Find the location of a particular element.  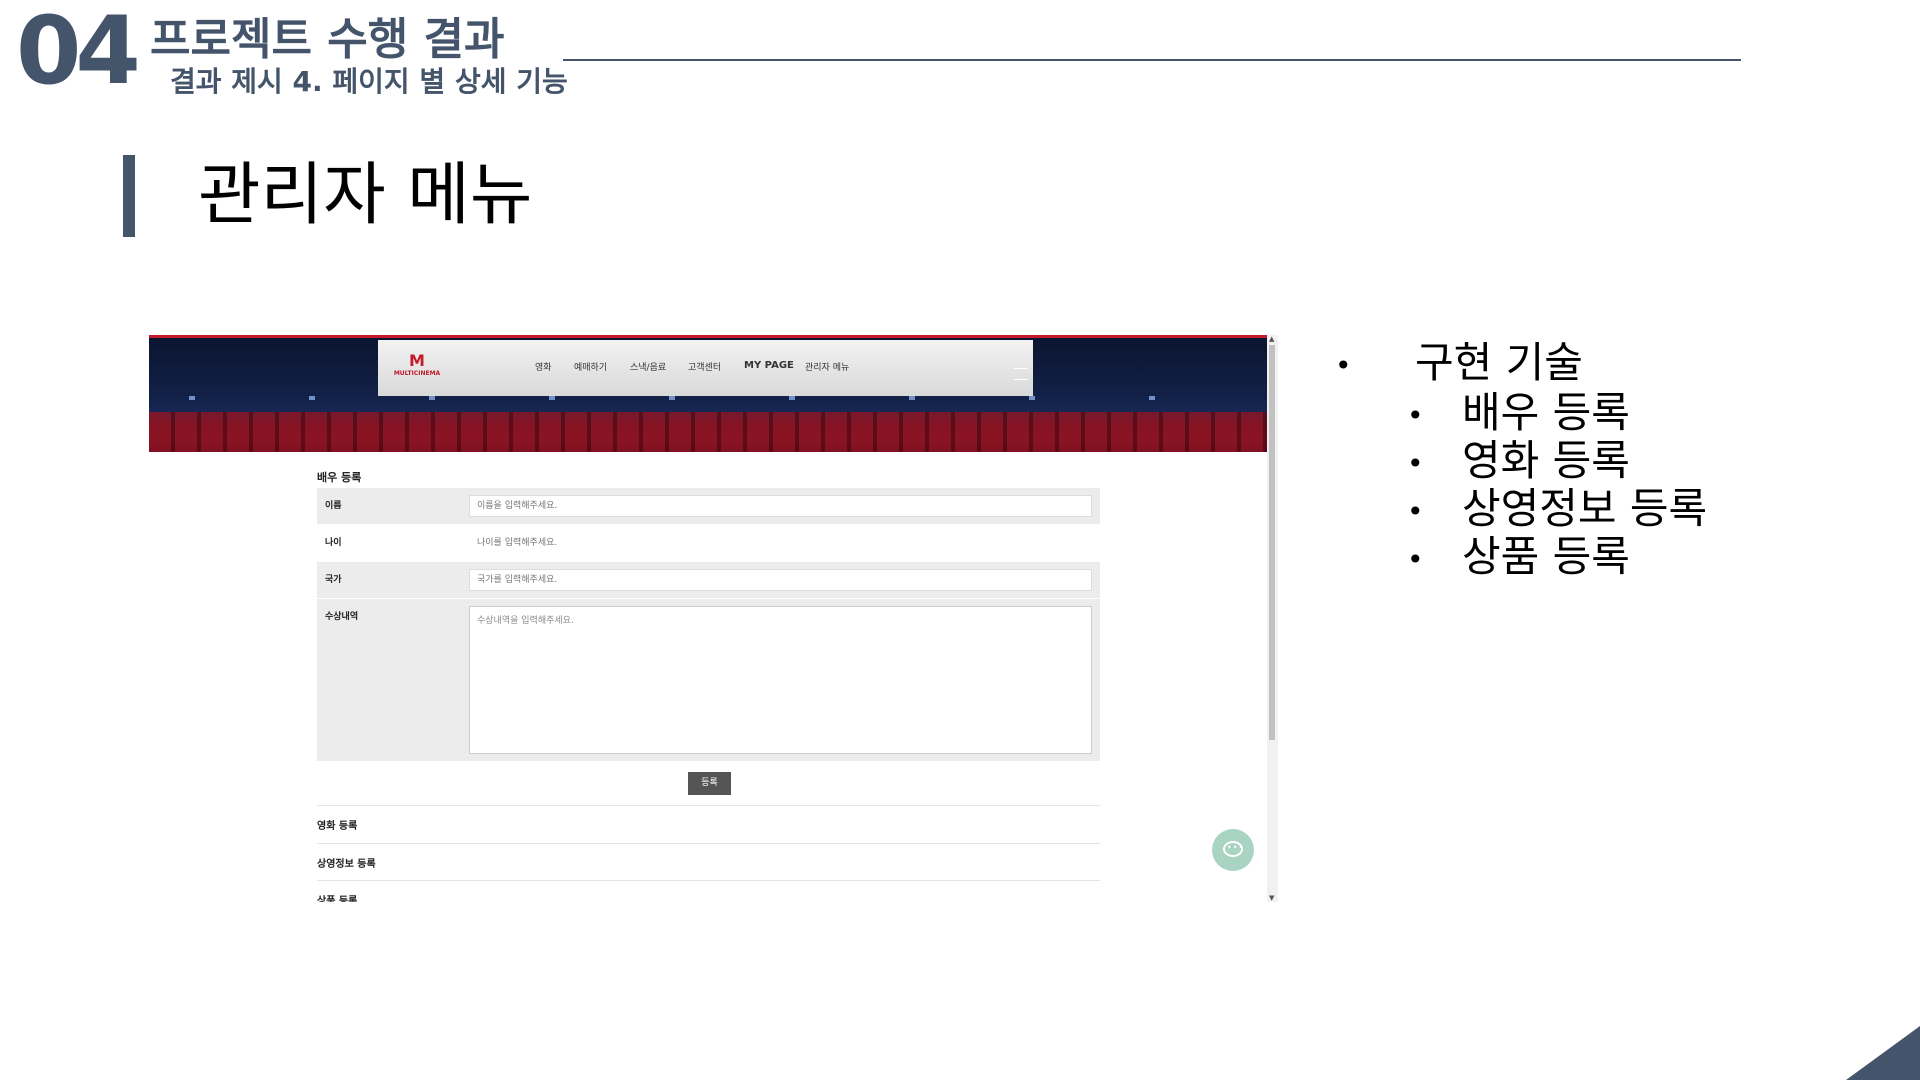

page-scrollbar: ▲ ▼ is located at coordinates (1272, 618).